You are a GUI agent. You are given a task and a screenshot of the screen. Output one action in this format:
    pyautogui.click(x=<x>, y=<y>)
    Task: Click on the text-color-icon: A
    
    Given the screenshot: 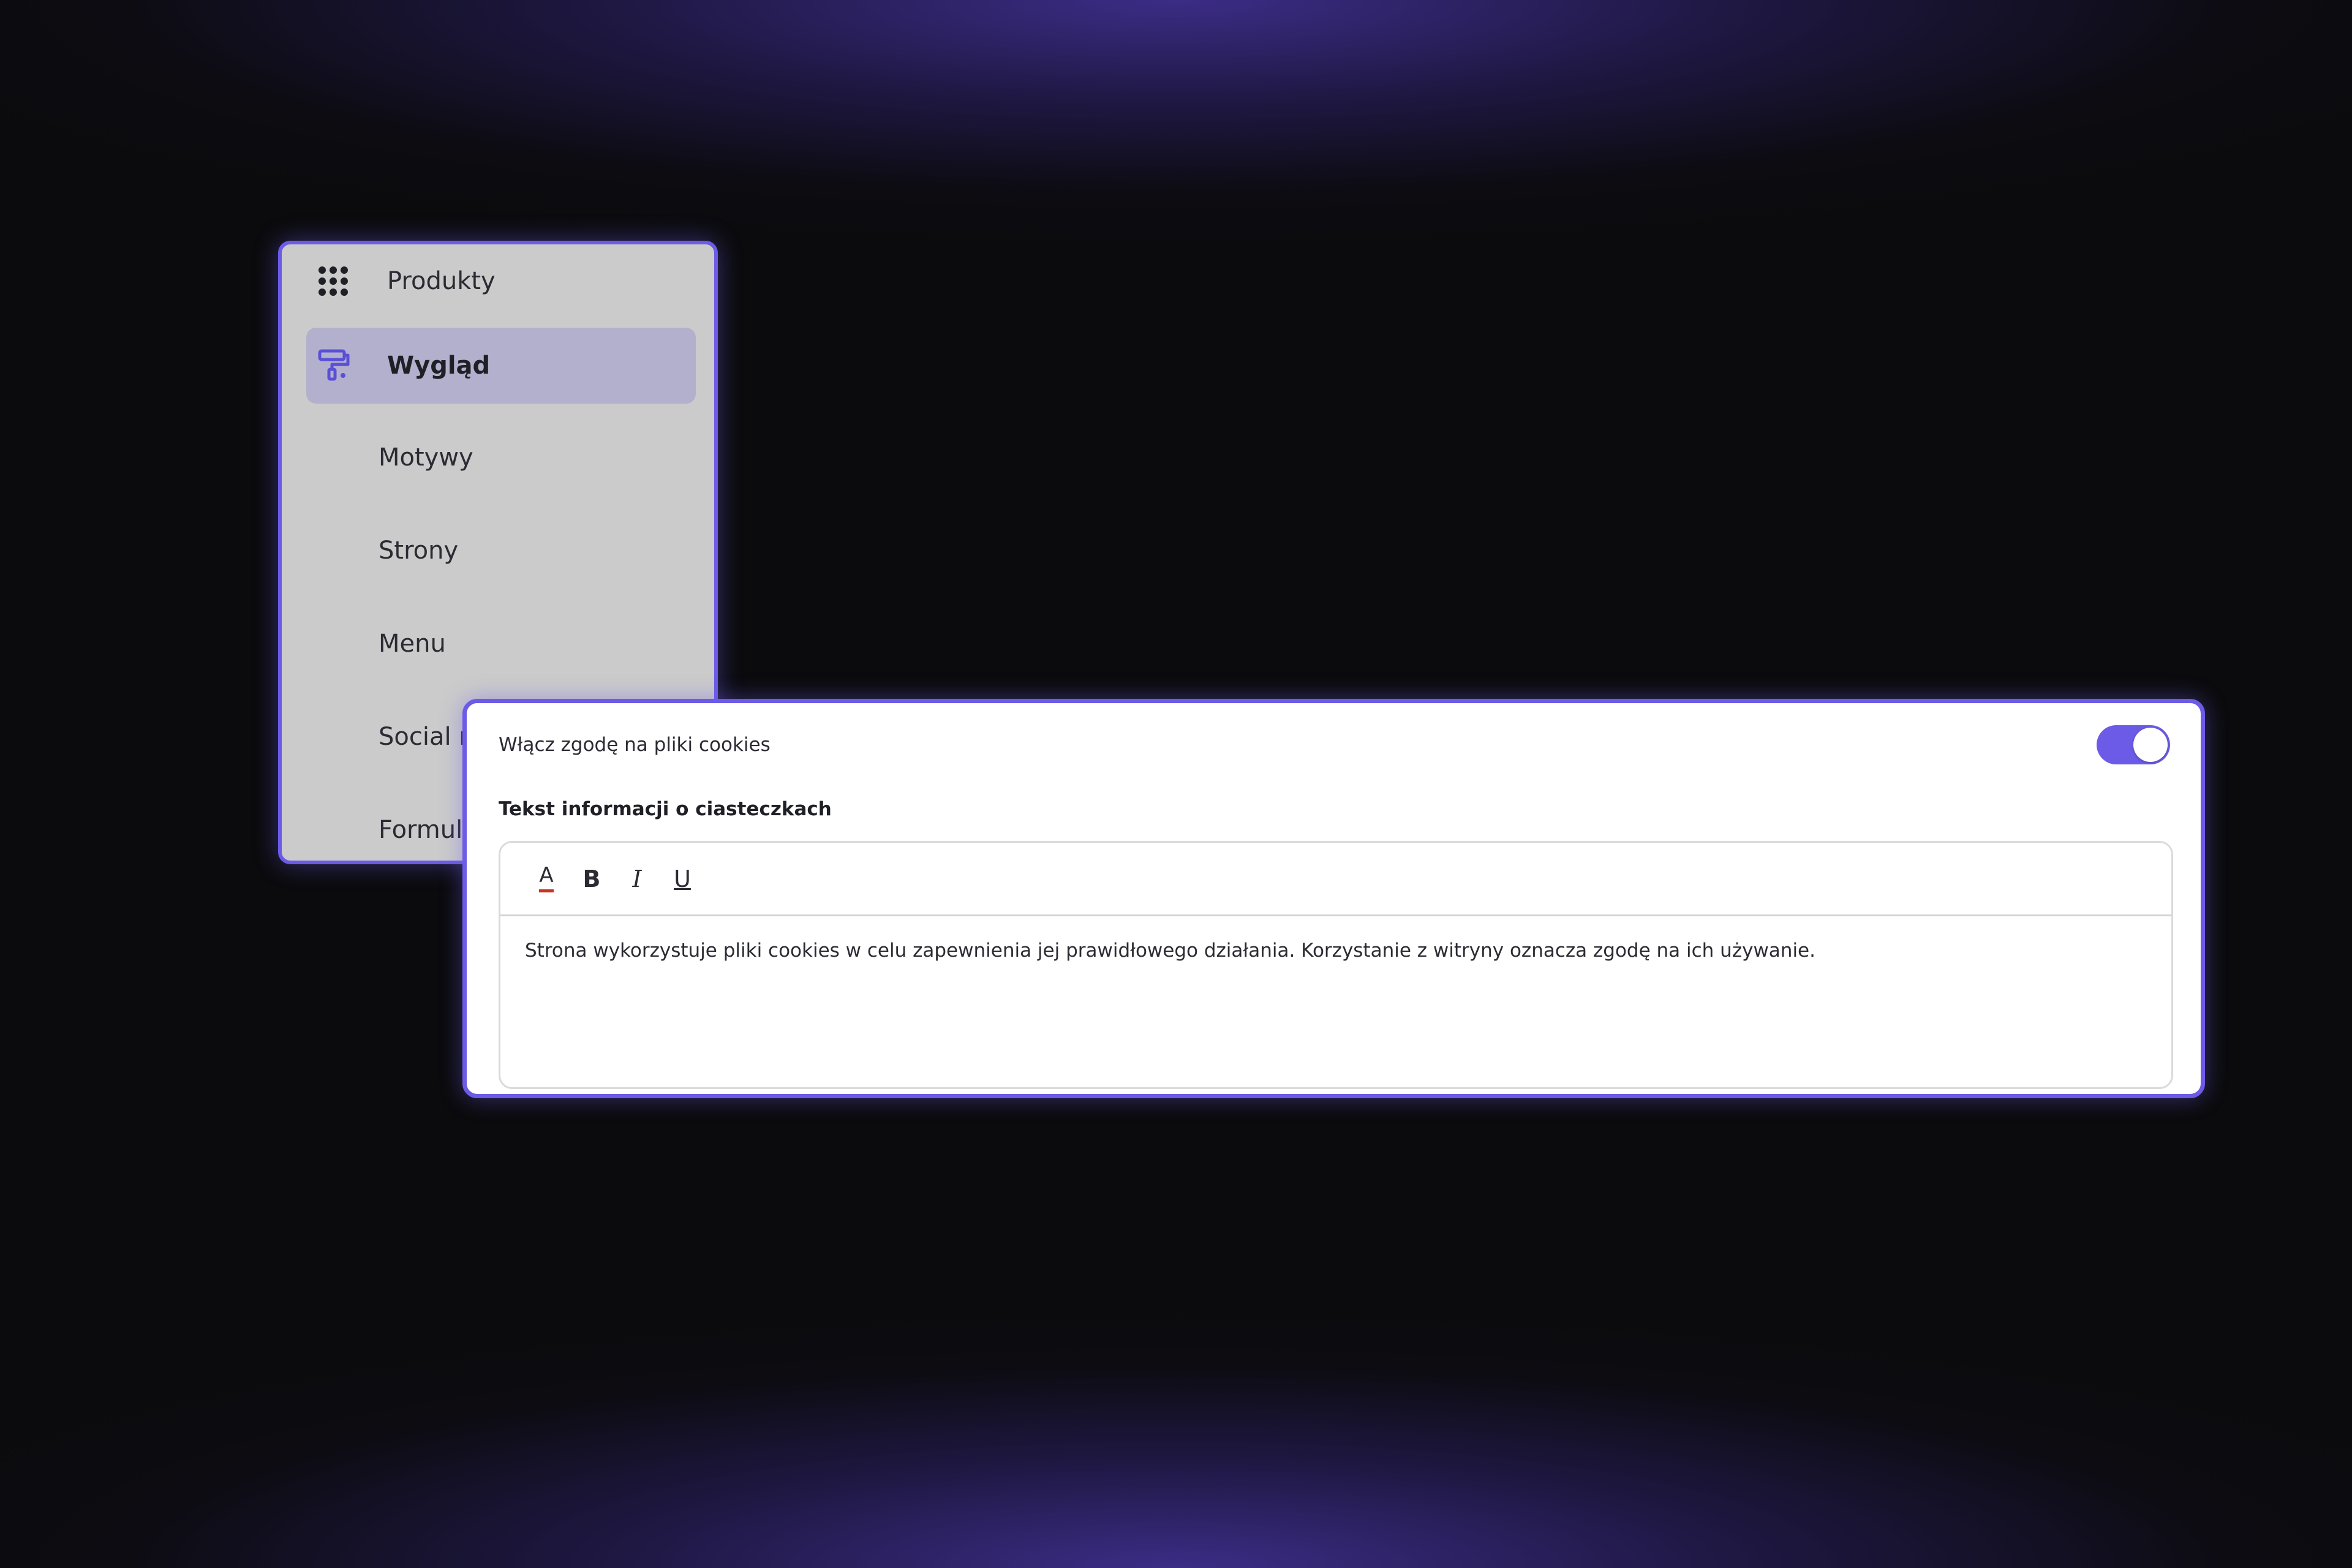 What is the action you would take?
    pyautogui.click(x=547, y=878)
    